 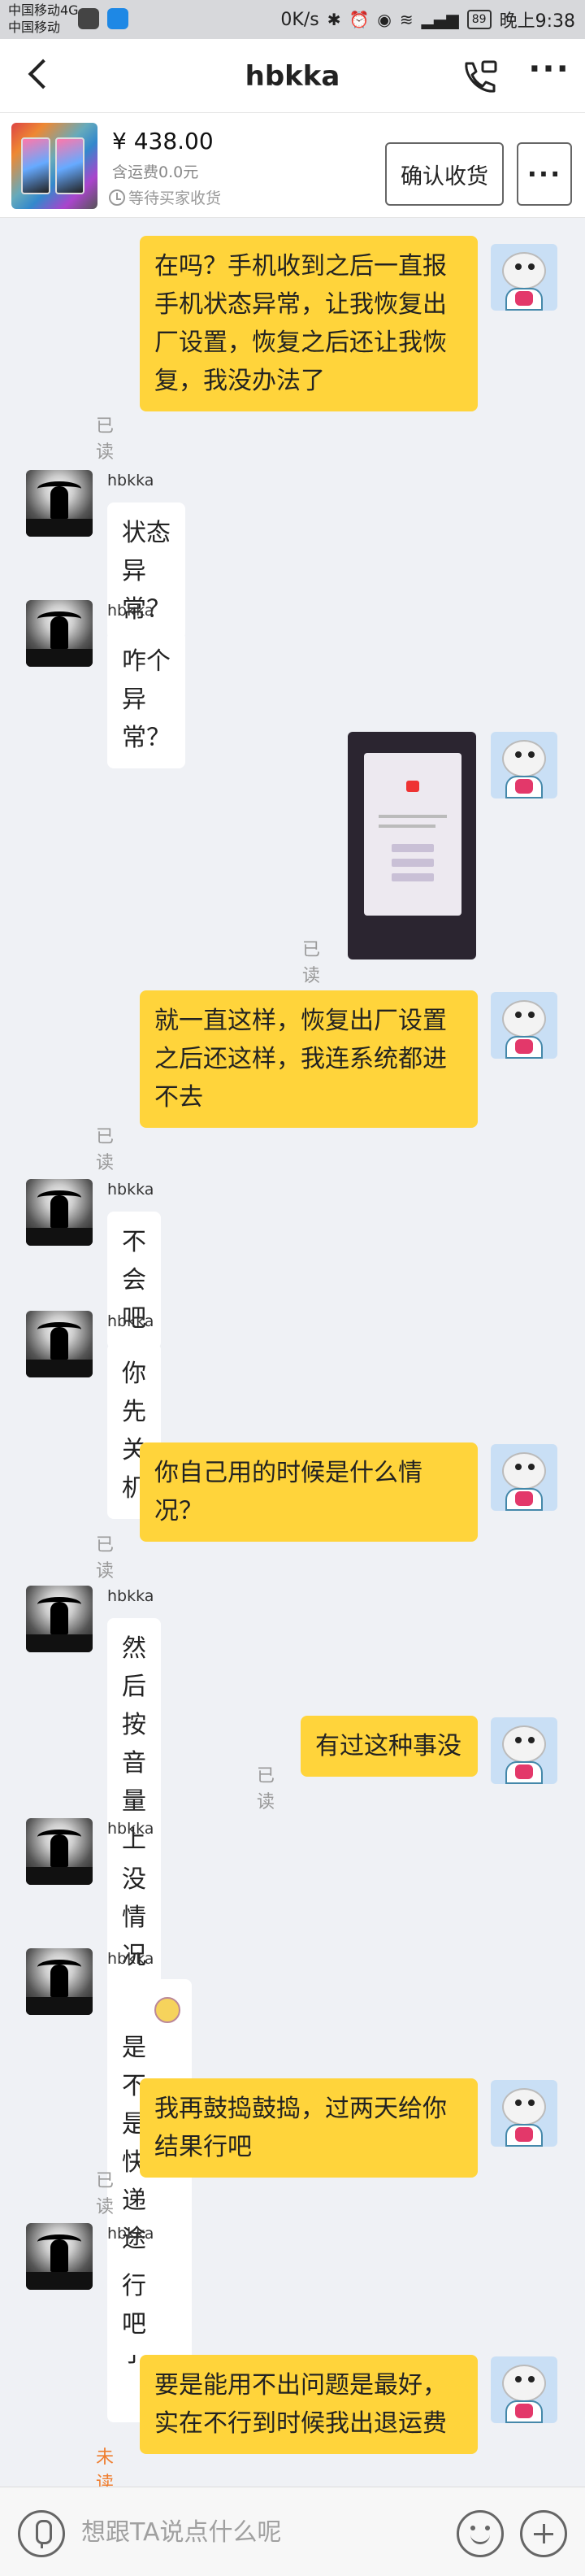 I want to click on alarm-icon: ⏰, so click(x=360, y=20).